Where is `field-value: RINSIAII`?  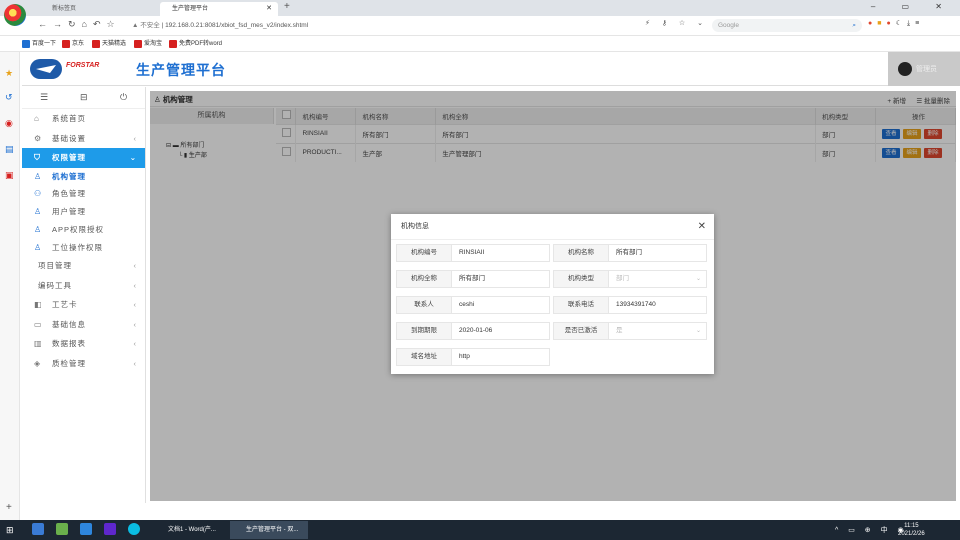
field-value: RINSIAII is located at coordinates (472, 252).